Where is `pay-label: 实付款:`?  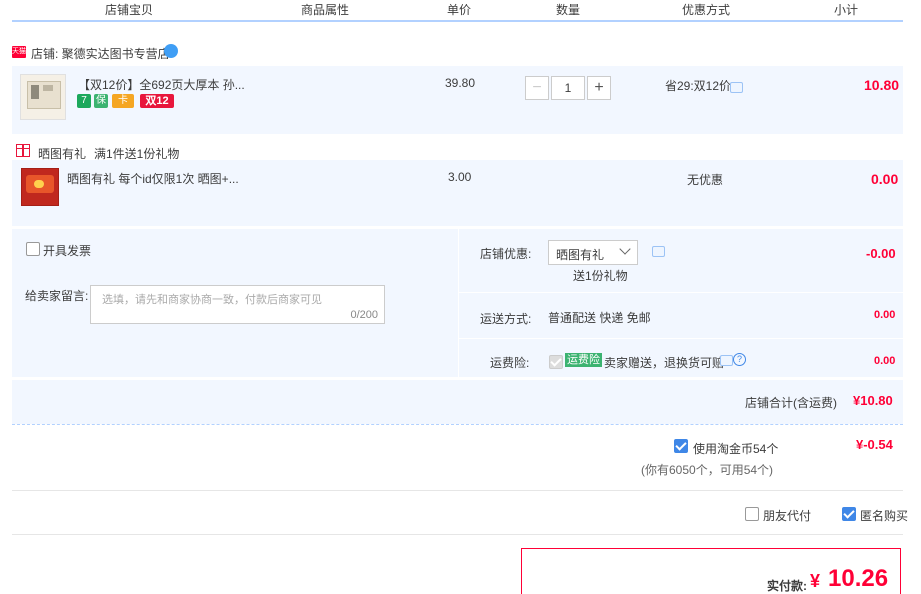
pay-label: 实付款: is located at coordinates (787, 586).